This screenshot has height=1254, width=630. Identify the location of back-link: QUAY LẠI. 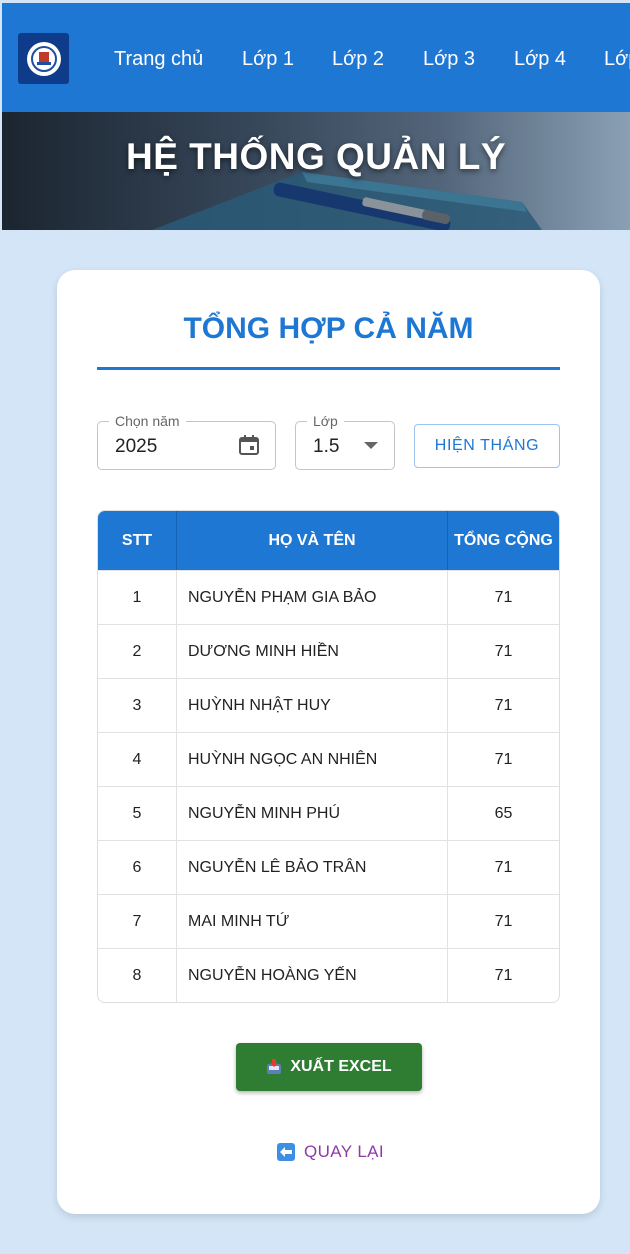
(330, 1152).